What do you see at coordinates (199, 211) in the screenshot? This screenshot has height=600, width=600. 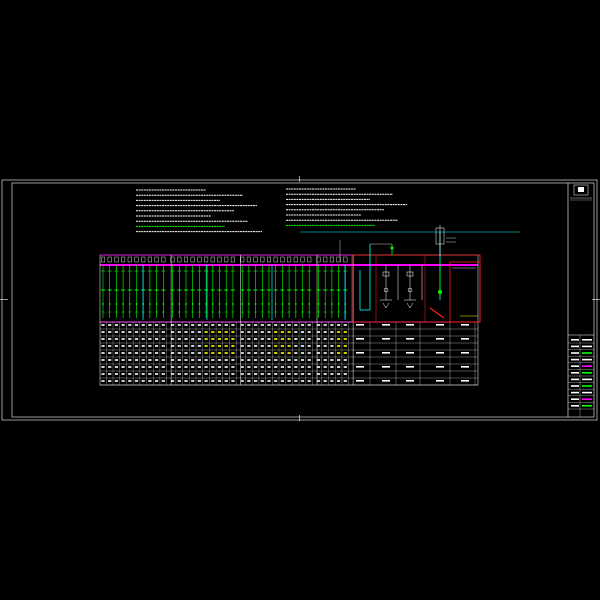 I see `general-notes-left` at bounding box center [199, 211].